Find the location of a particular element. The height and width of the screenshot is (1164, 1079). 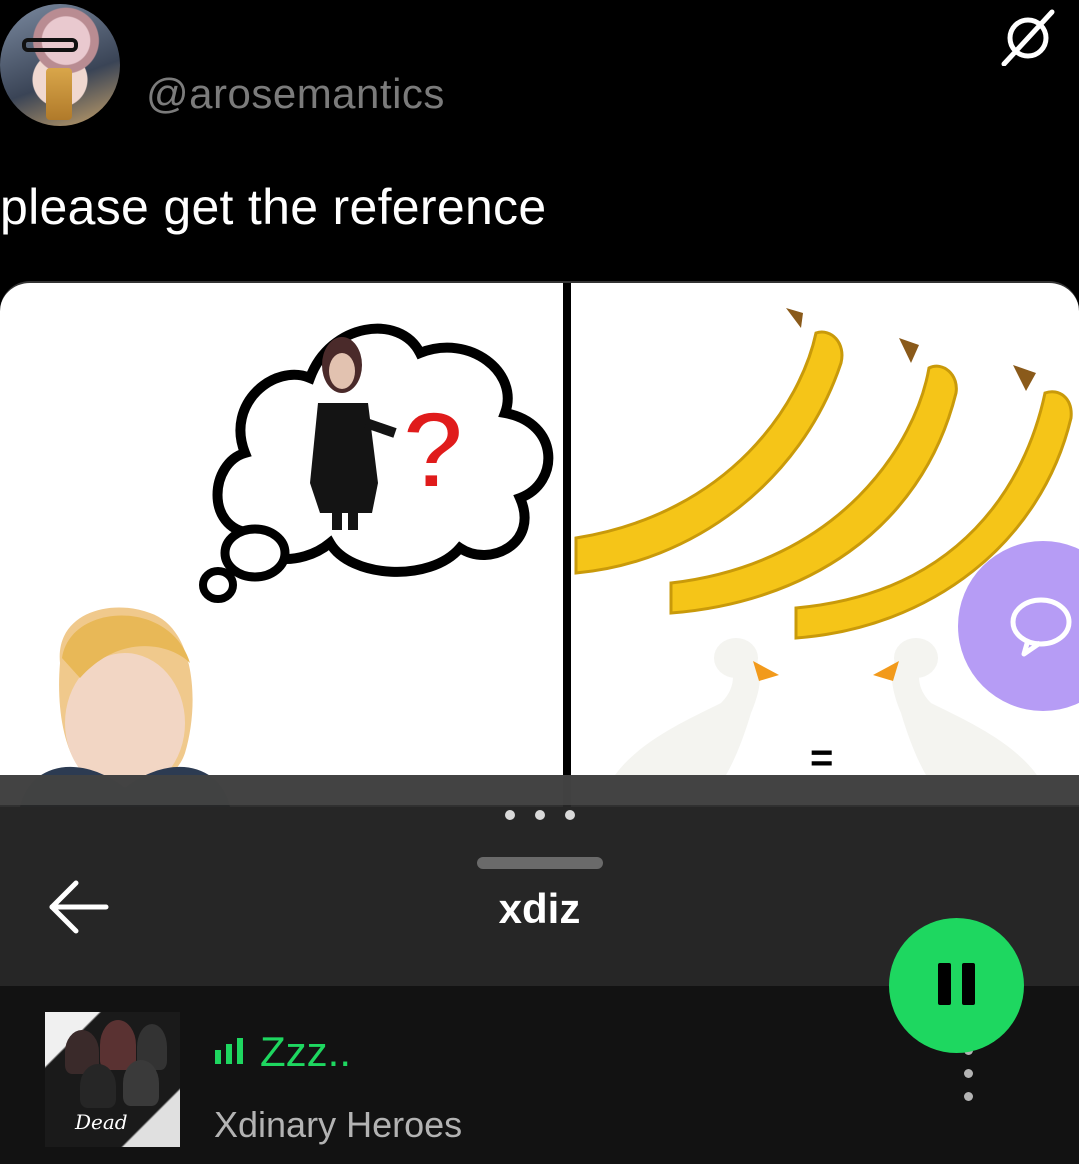

sheet-fade is located at coordinates (539, 790).